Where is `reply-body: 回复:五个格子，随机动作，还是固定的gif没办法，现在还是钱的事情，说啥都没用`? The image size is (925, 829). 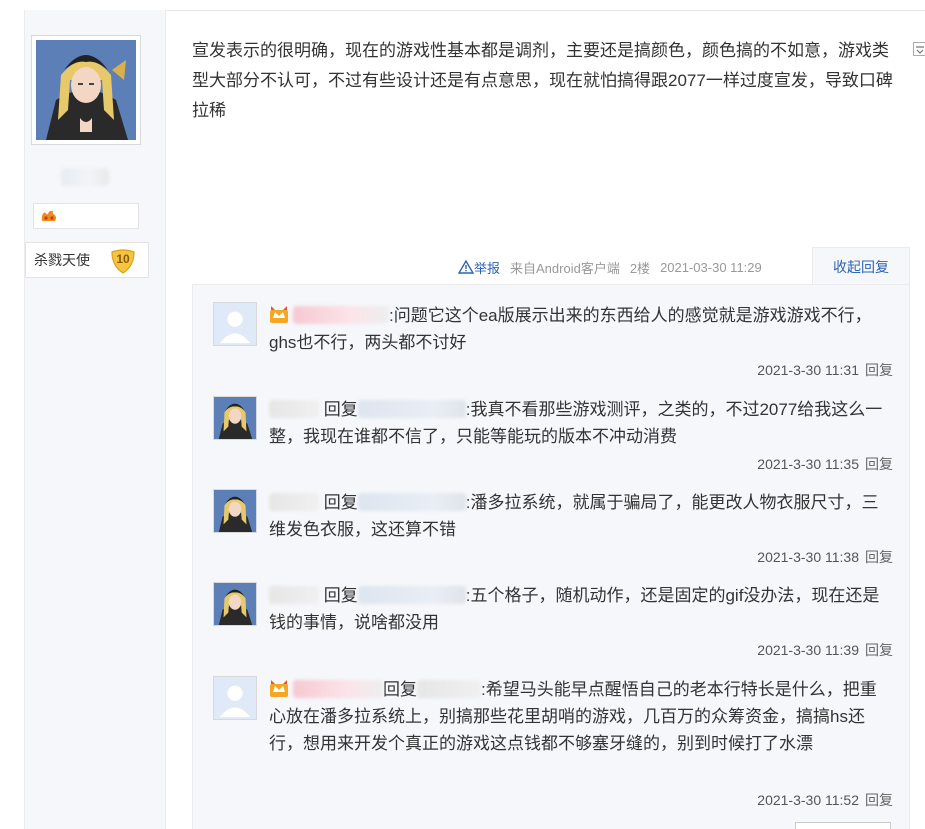
reply-body: 回复:五个格子，随机动作，还是固定的gif没办法，现在还是钱的事情，说啥都没用 is located at coordinates (581, 609).